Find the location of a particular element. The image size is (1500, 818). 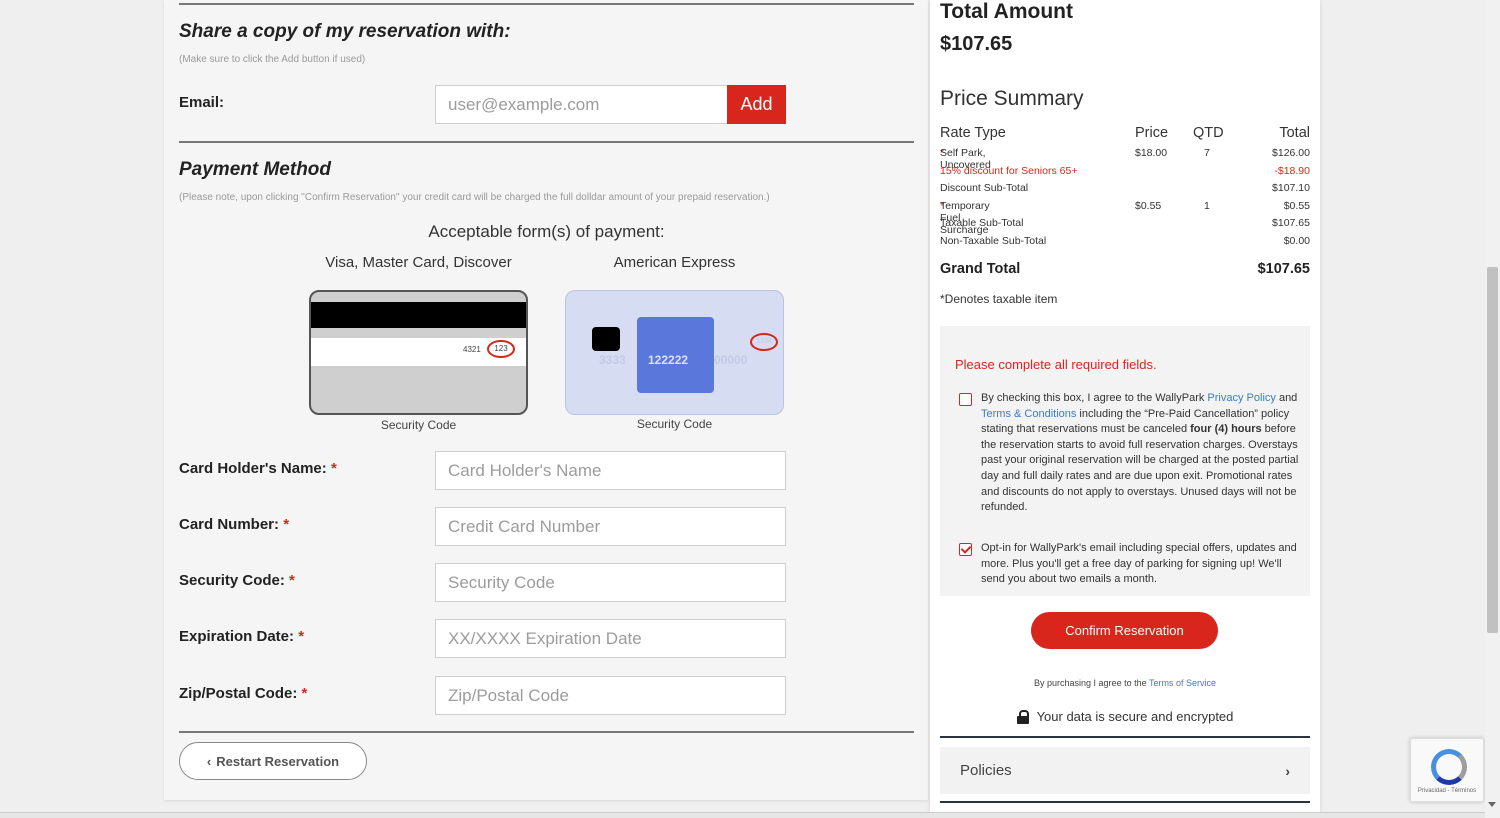

taxable-note: *Denotes taxable item is located at coordinates (999, 299).